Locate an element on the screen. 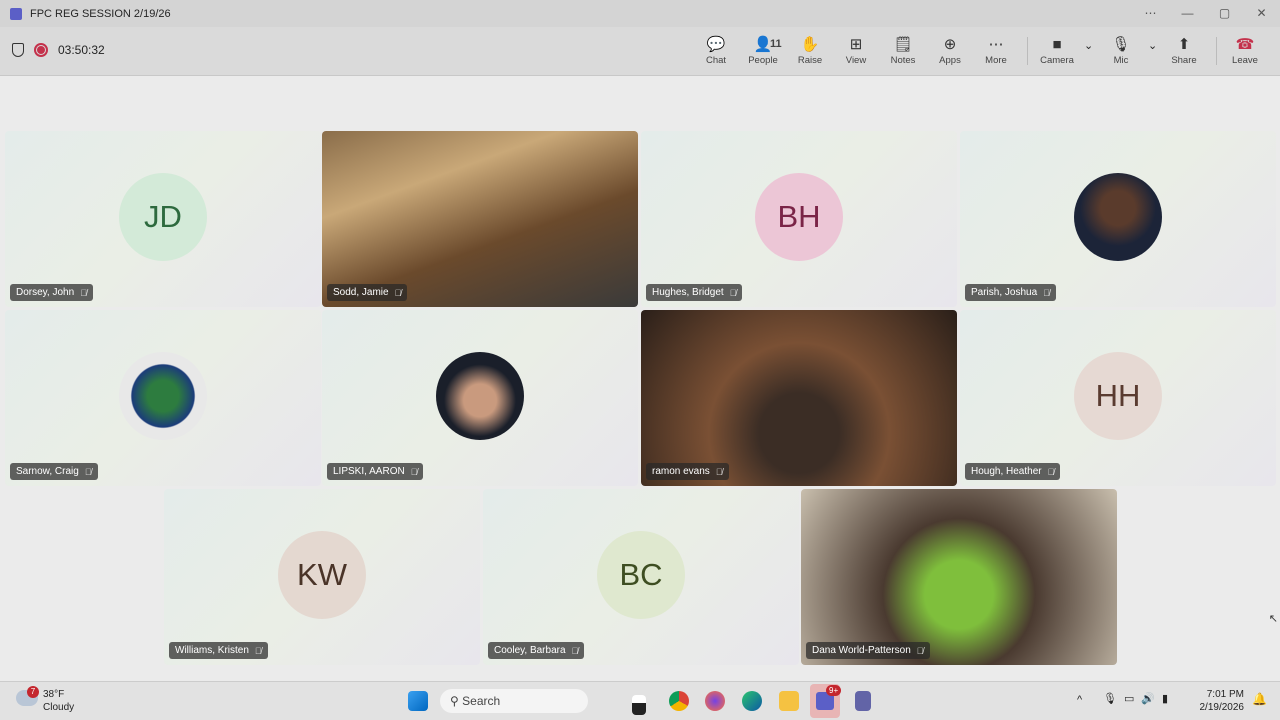  weather-widget: 38°F Cloudy is located at coordinates (58, 701).